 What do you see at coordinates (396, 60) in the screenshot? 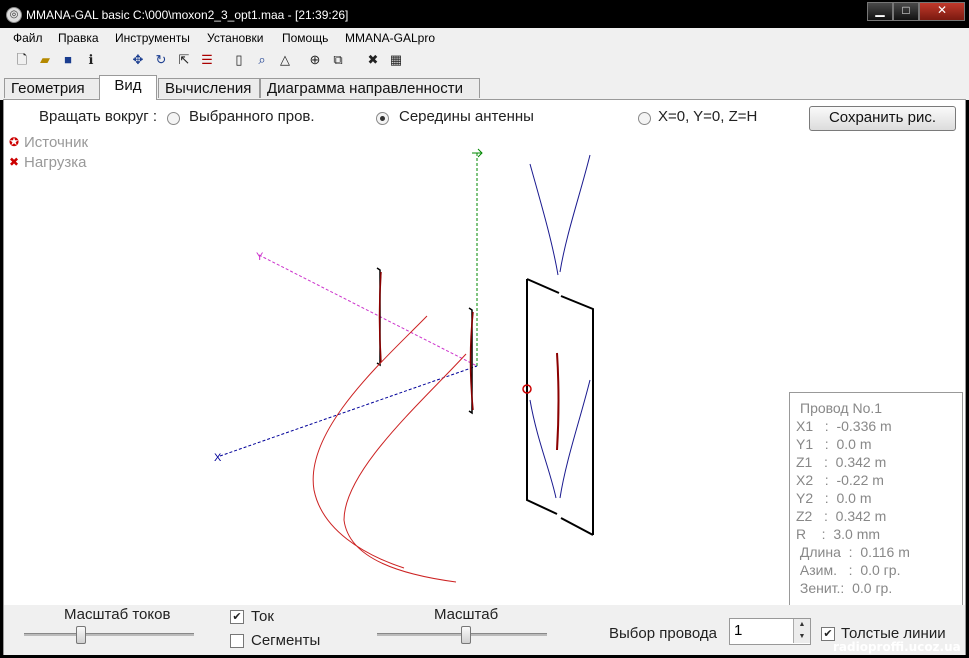
I see `calculator-icon: ▦` at bounding box center [396, 60].